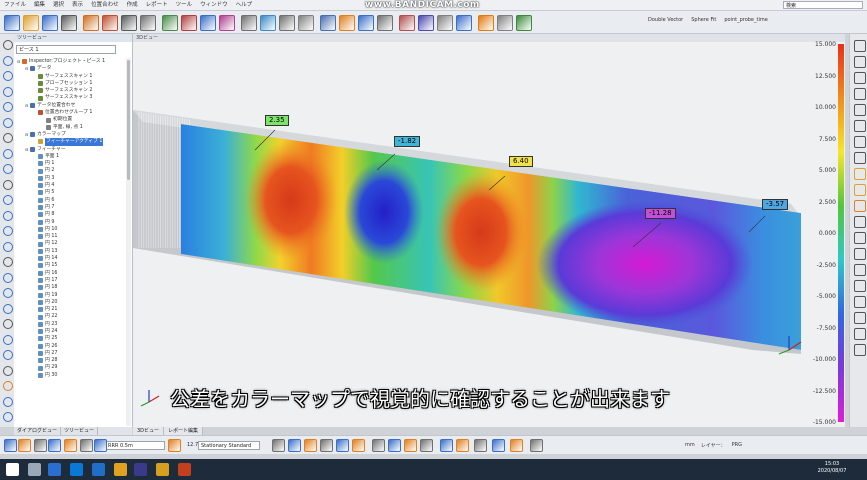  Describe the element at coordinates (70, 170) in the screenshot. I see `tree-item: 円 2` at that location.